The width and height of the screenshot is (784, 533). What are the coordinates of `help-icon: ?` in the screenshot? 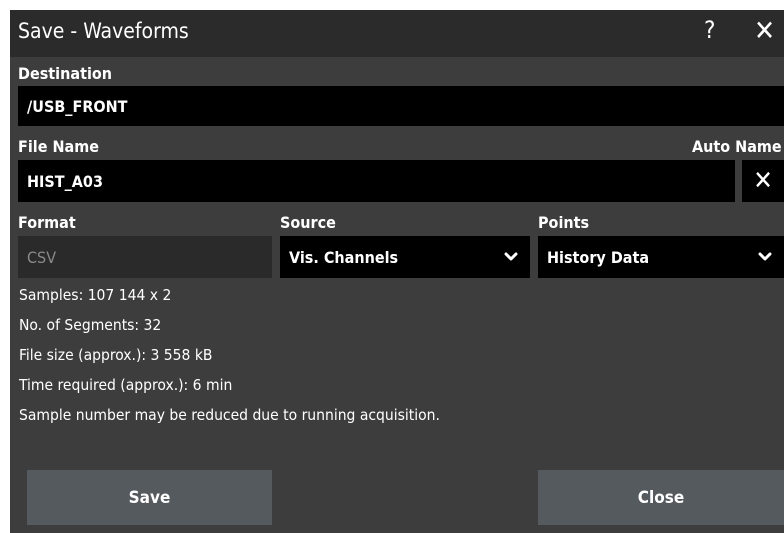 It's located at (709, 30).